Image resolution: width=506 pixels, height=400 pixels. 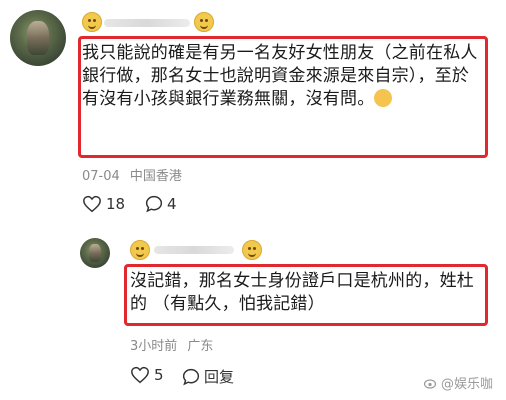 I want to click on reply-like-button: 5, so click(x=147, y=375).